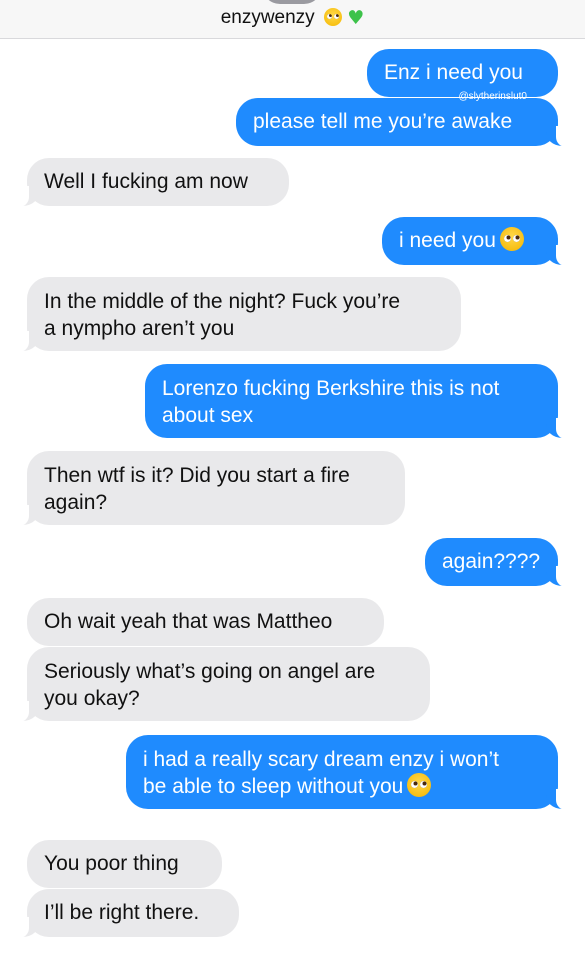 This screenshot has width=585, height=960. I want to click on conversation-header: enzywenzy ♥, so click(292, 19).